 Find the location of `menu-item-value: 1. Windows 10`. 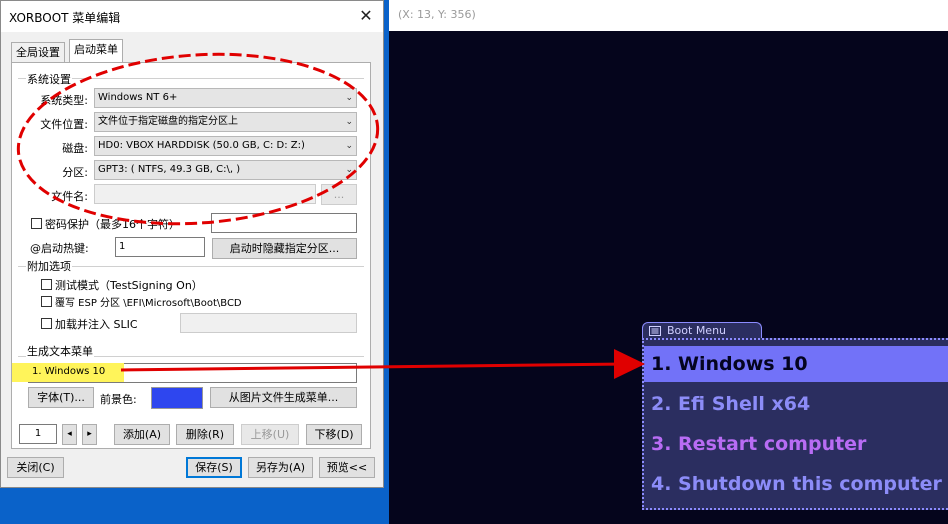

menu-item-value: 1. Windows 10 is located at coordinates (69, 371).